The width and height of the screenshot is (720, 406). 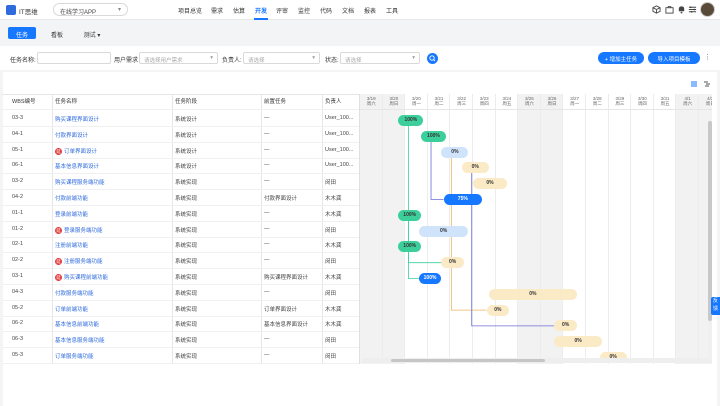 What do you see at coordinates (111, 230) in the screenshot?
I see `task-name-cell: 延登录服务端功能` at bounding box center [111, 230].